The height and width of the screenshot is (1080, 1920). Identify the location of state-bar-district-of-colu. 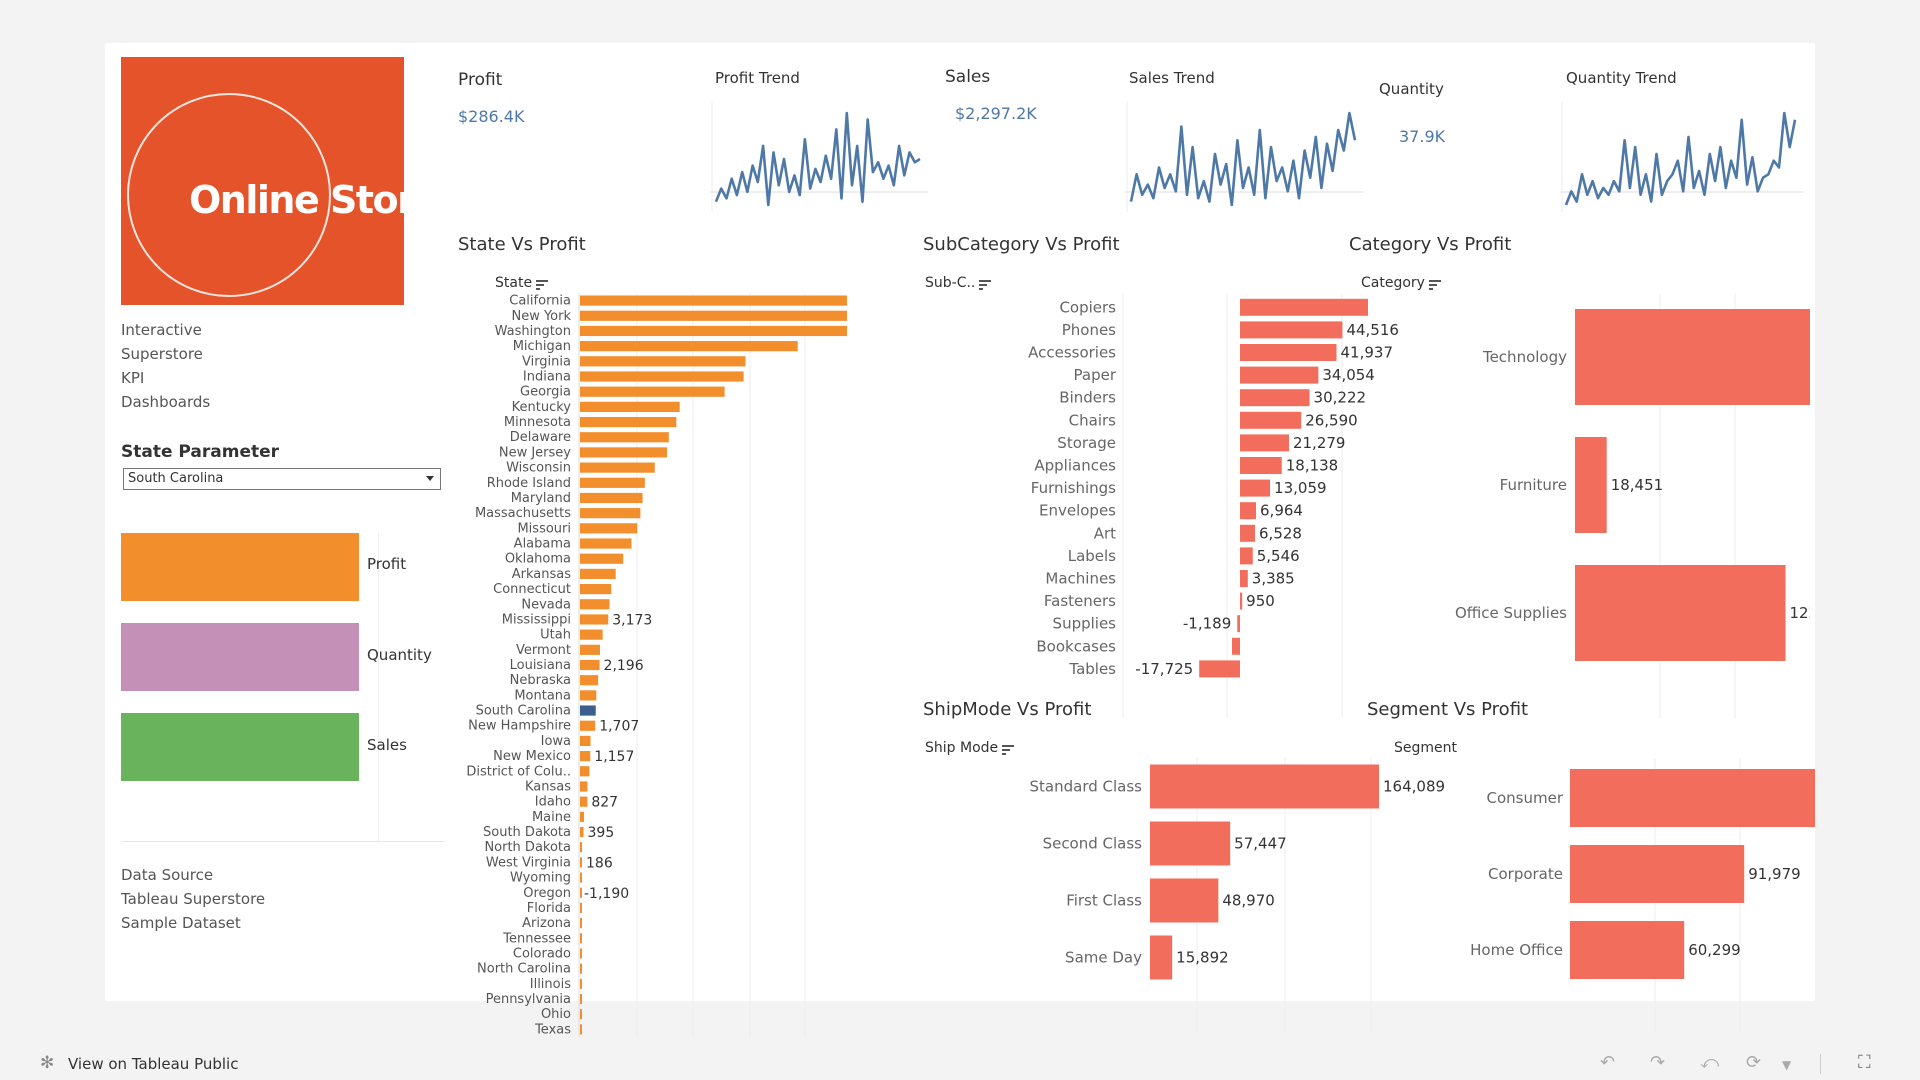
(585, 771).